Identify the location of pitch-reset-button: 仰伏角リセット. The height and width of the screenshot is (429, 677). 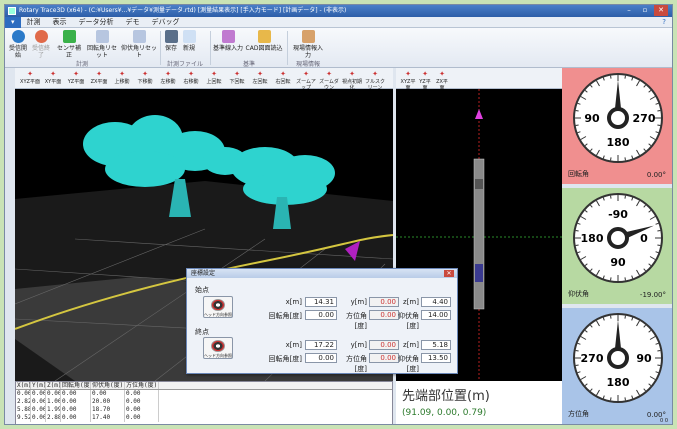
(139, 44).